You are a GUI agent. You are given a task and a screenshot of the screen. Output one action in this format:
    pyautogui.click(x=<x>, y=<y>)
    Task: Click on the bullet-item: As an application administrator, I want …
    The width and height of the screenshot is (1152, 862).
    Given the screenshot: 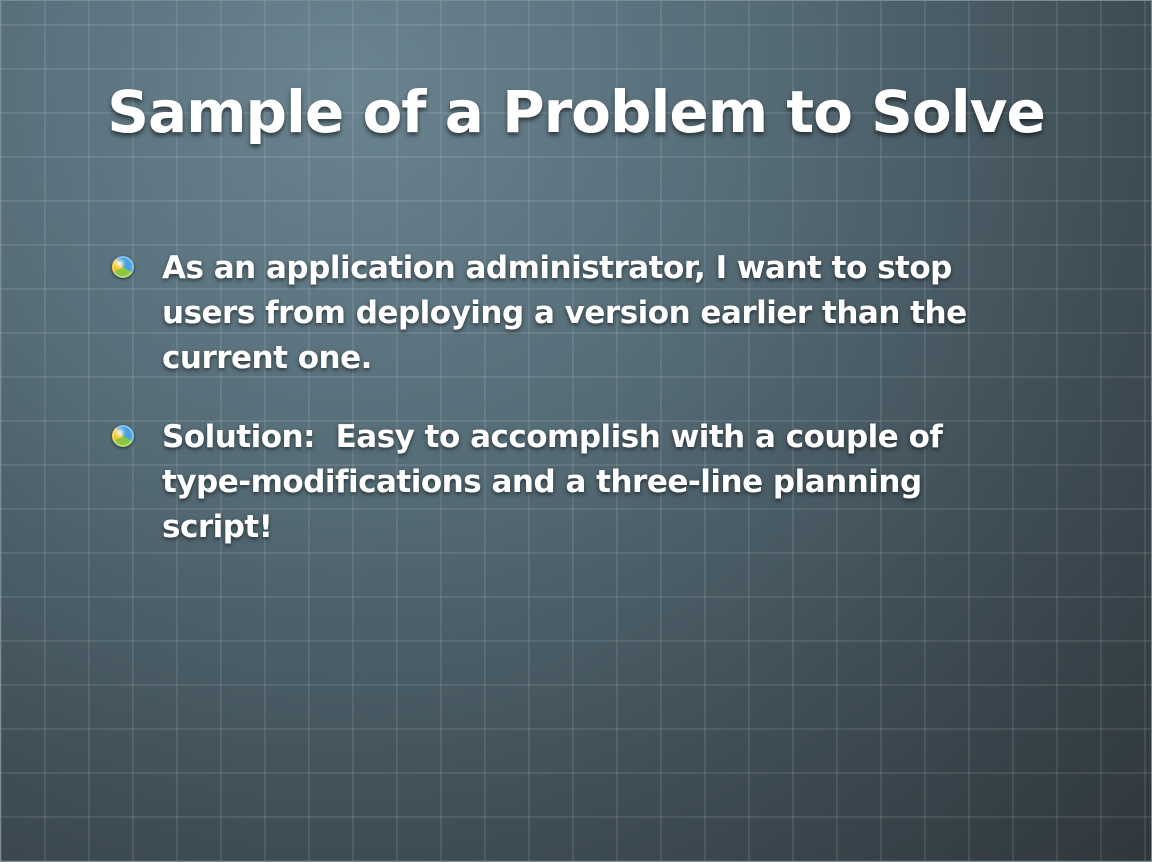 What is the action you would take?
    pyautogui.click(x=572, y=313)
    